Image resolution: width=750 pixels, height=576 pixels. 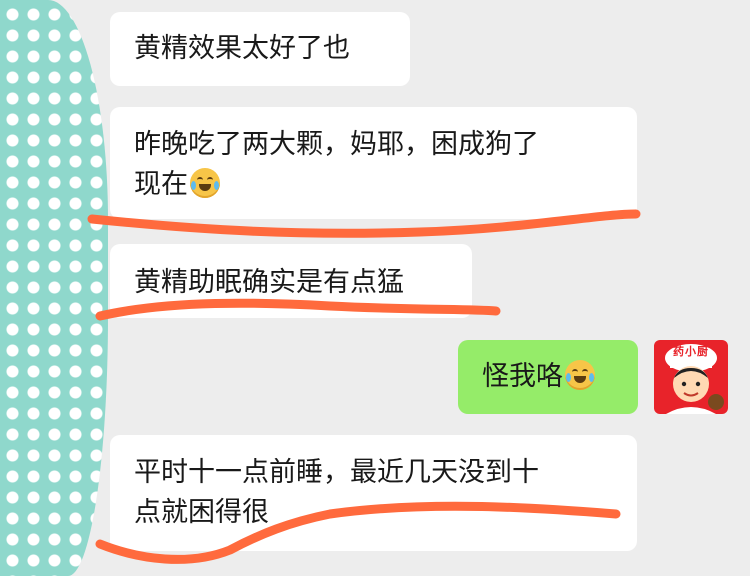 I want to click on message-text-line-1: 昨晚吃了两大颗，妈耶，困成狗了, so click(x=336, y=144).